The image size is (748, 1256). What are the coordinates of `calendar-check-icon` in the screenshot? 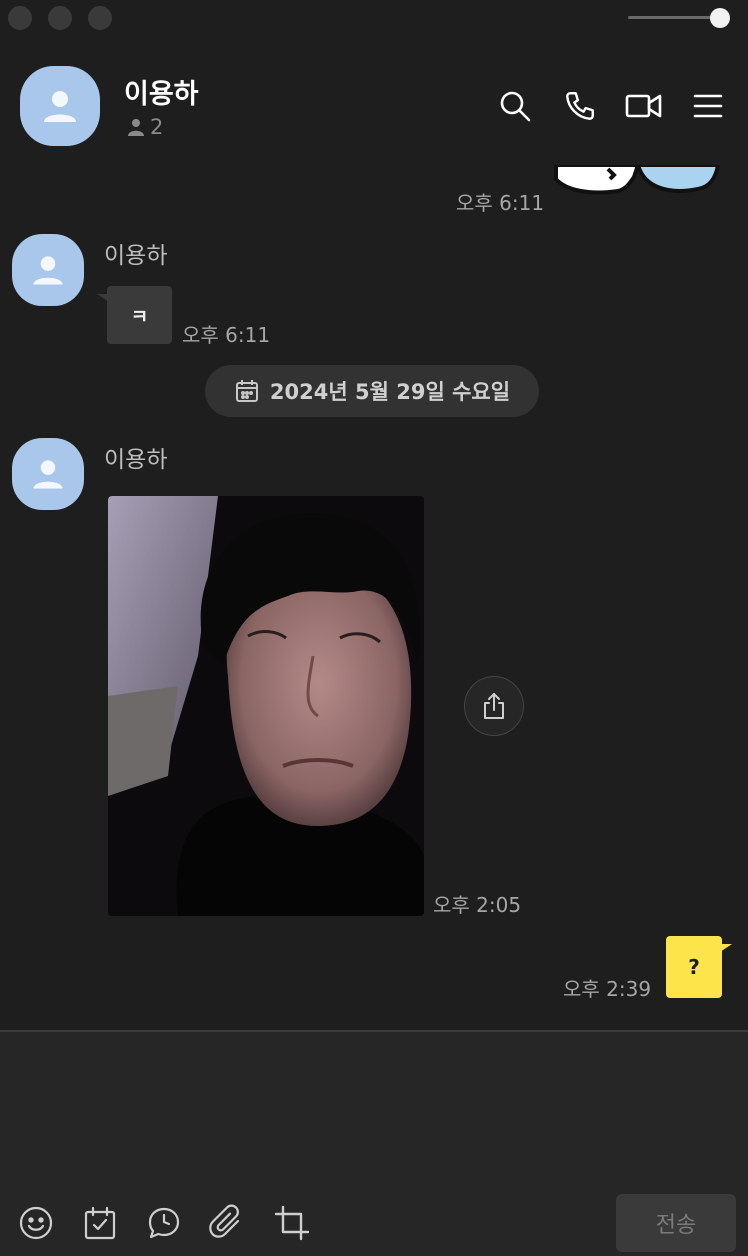 It's located at (100, 1223).